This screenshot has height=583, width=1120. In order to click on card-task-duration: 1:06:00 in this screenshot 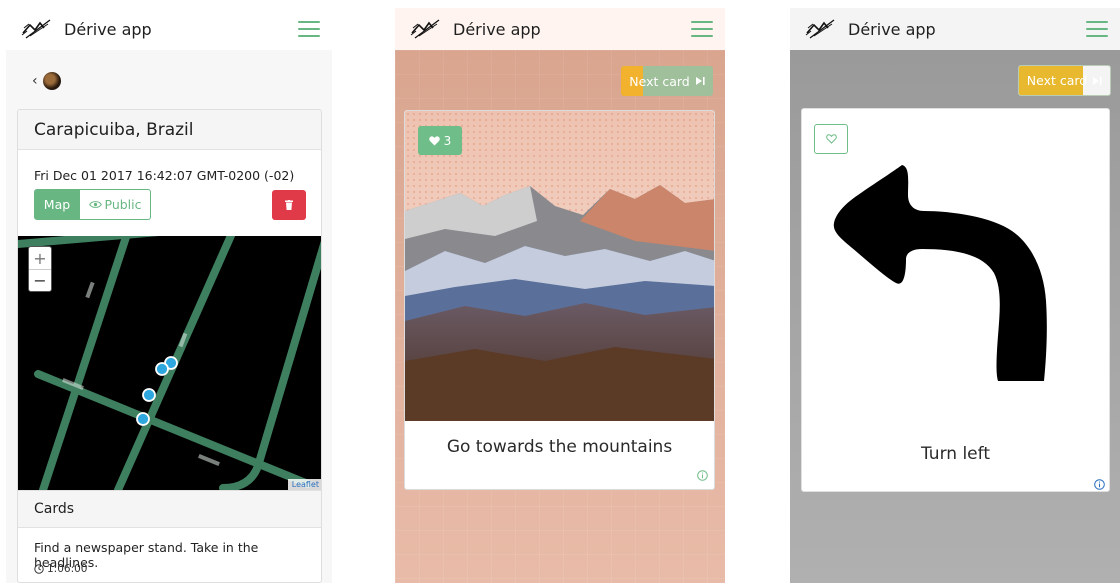, I will do `click(60, 569)`.